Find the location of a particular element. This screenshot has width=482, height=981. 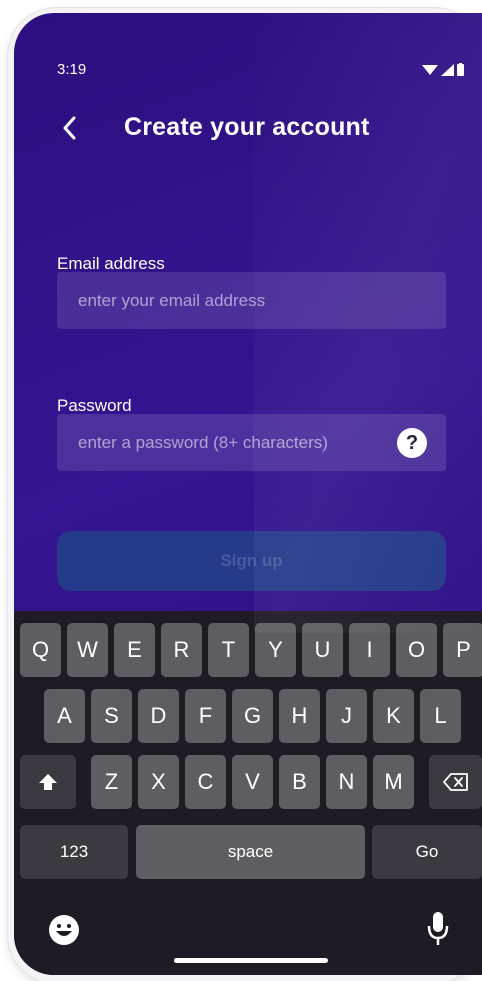

microphone-button is located at coordinates (438, 929).